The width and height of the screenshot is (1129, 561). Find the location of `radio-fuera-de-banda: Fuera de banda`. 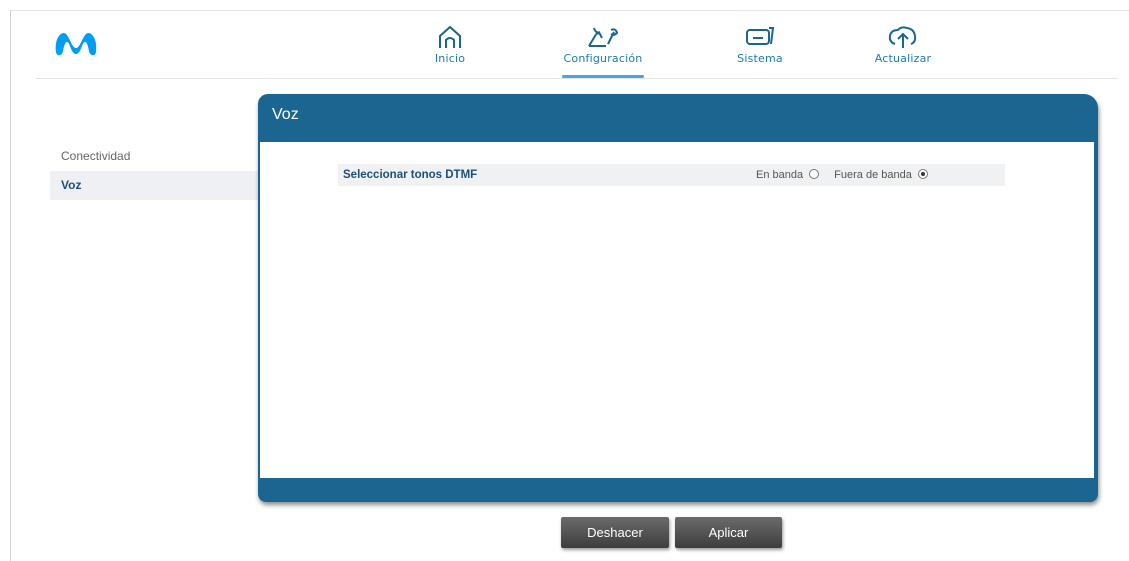

radio-fuera-de-banda: Fuera de banda is located at coordinates (881, 175).